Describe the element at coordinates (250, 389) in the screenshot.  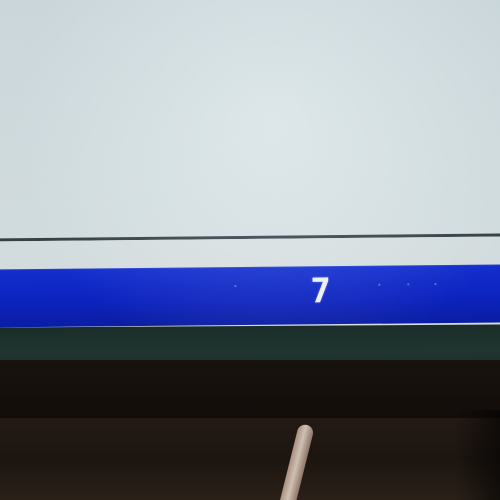
I see `desk-edge` at that location.